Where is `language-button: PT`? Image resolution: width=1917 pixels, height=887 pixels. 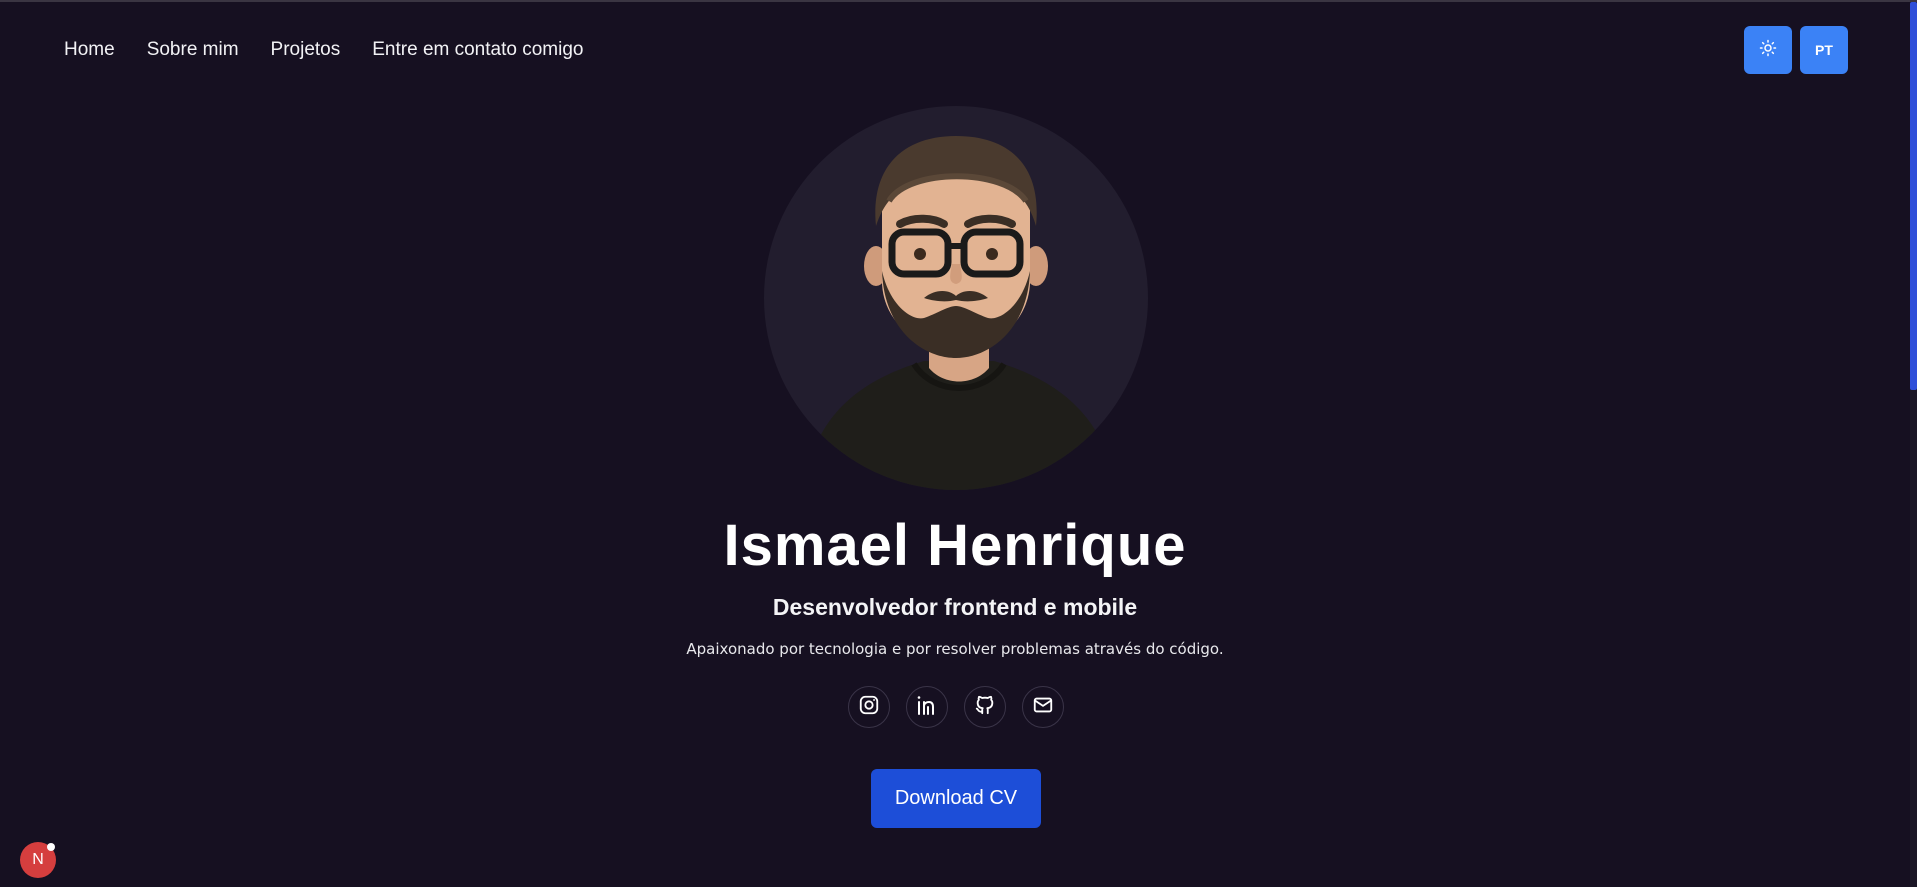 language-button: PT is located at coordinates (1824, 50).